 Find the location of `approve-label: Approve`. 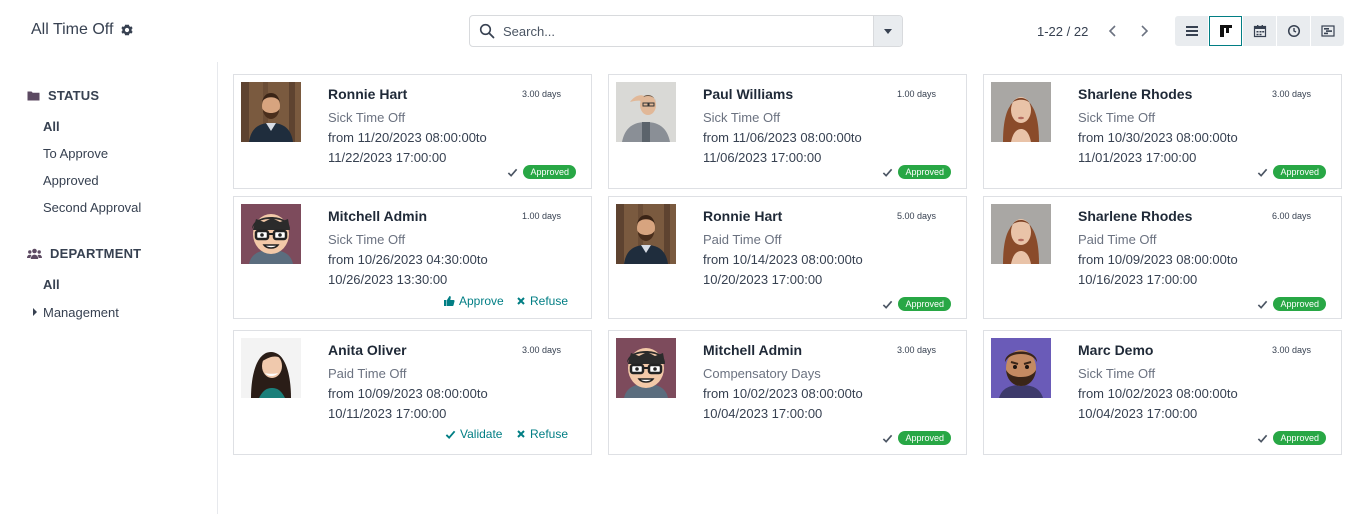

approve-label: Approve is located at coordinates (481, 301).